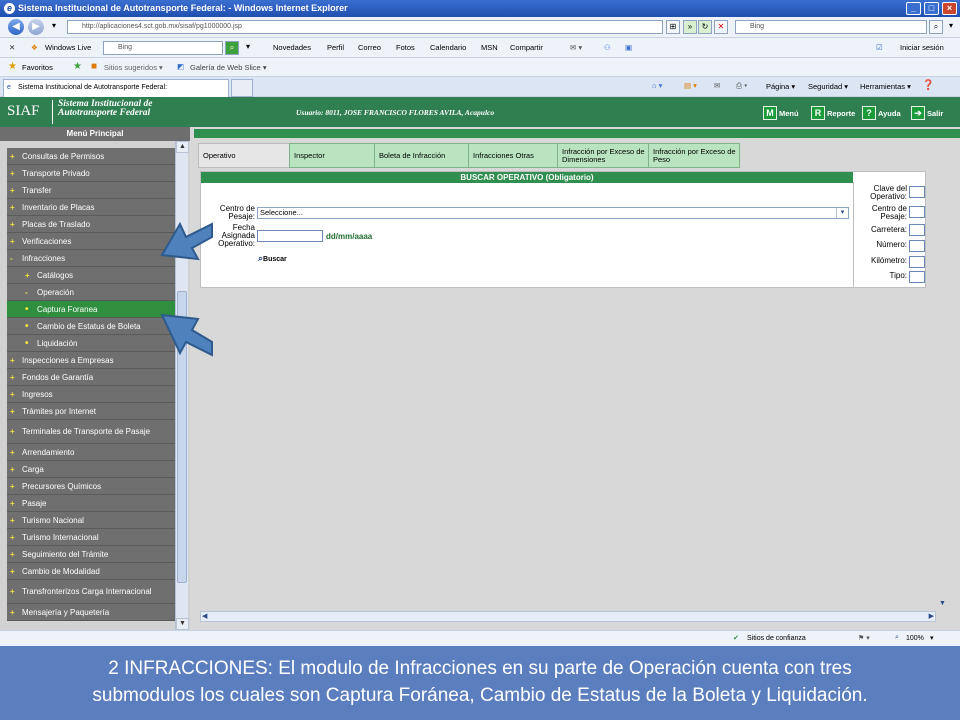 The image size is (960, 720). I want to click on toolbar-search-options-icon: ▾, so click(248, 48).